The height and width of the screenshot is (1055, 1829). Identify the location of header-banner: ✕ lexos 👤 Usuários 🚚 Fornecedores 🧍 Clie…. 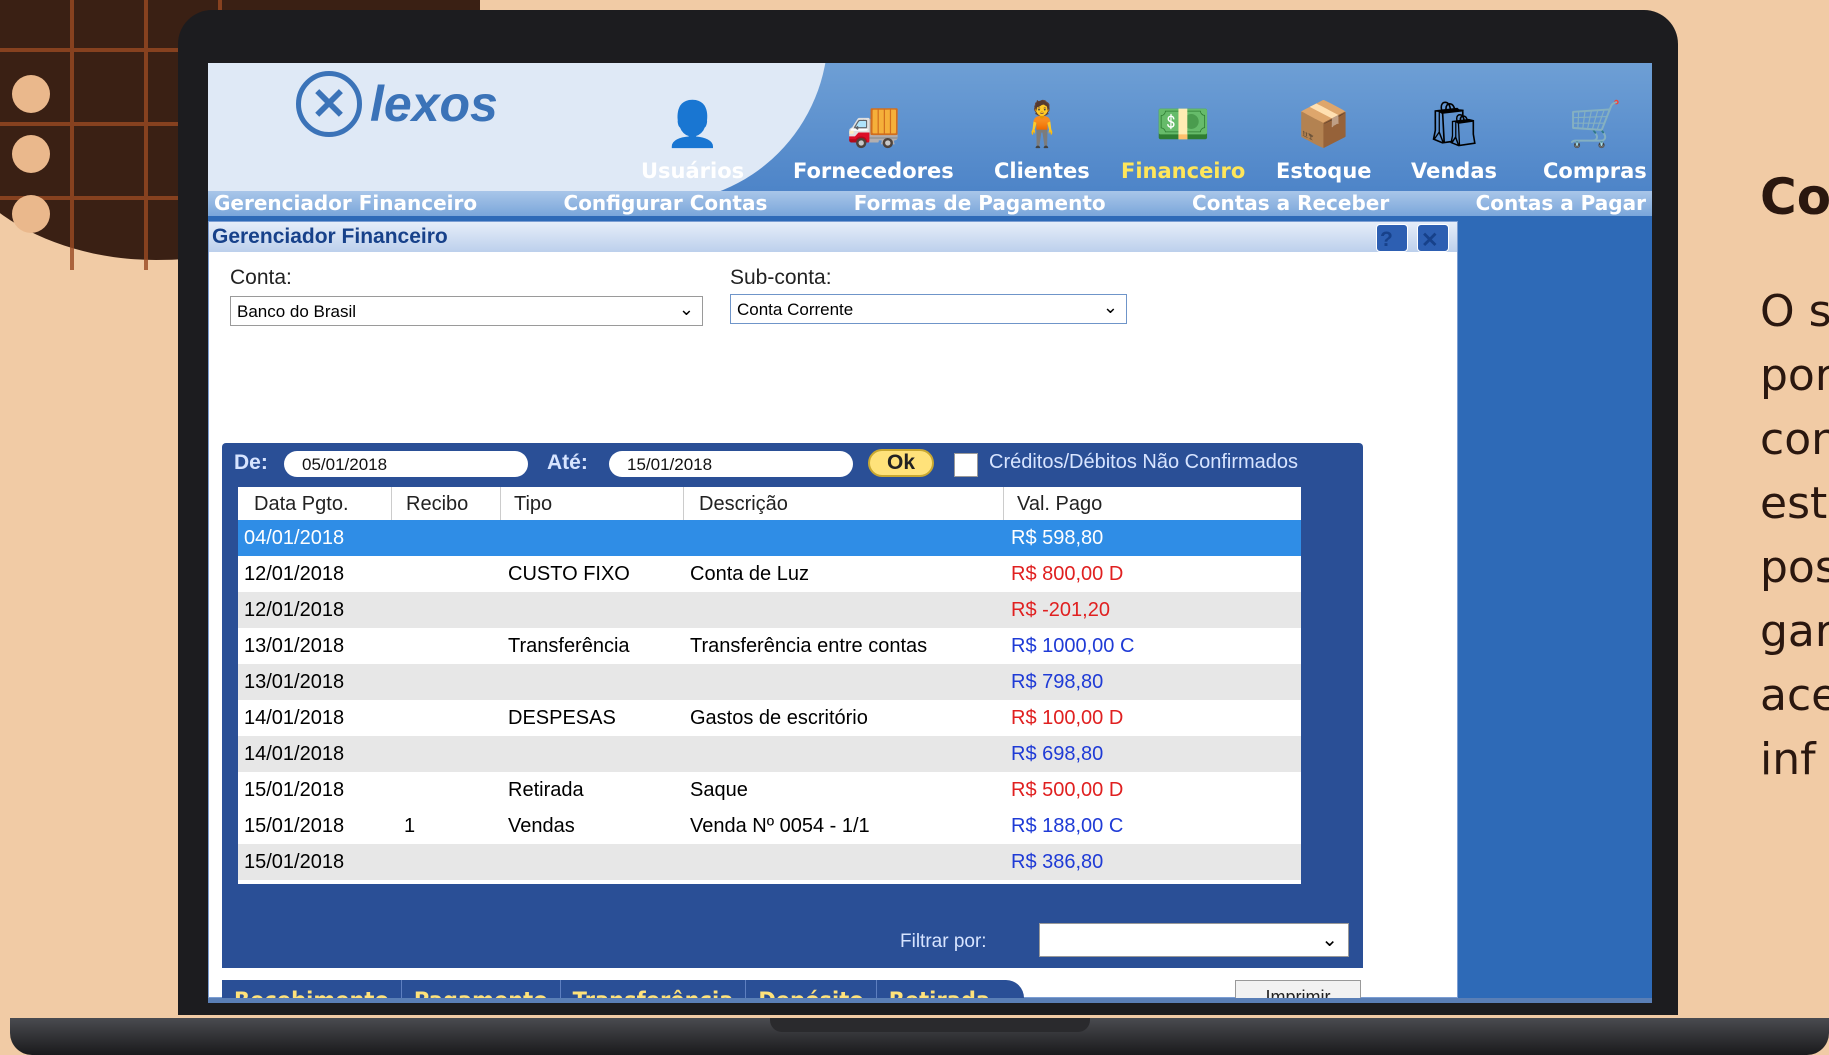
(930, 133).